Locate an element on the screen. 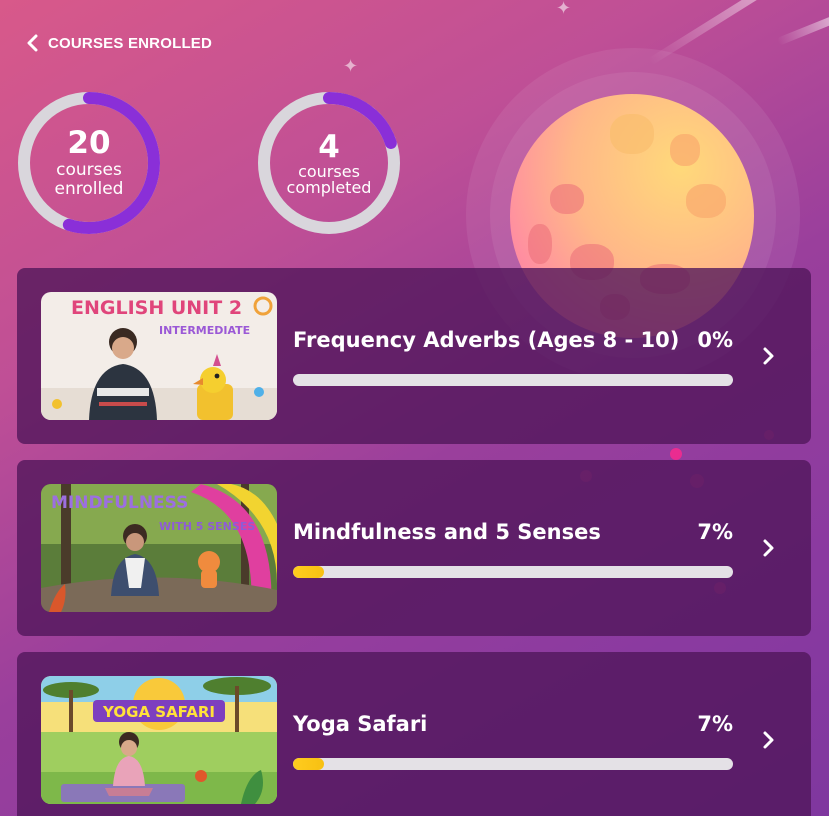 This screenshot has height=816, width=829. page-title: COURSES ENROLLED is located at coordinates (130, 43).